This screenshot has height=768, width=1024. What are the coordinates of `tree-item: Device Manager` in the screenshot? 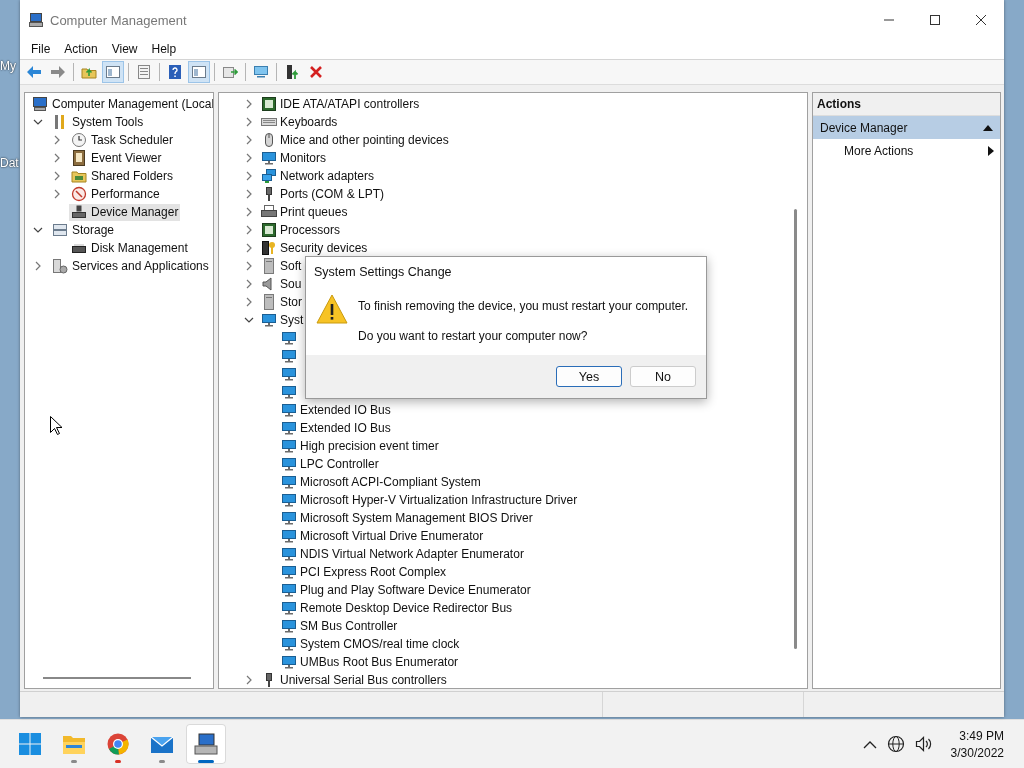 It's located at (125, 212).